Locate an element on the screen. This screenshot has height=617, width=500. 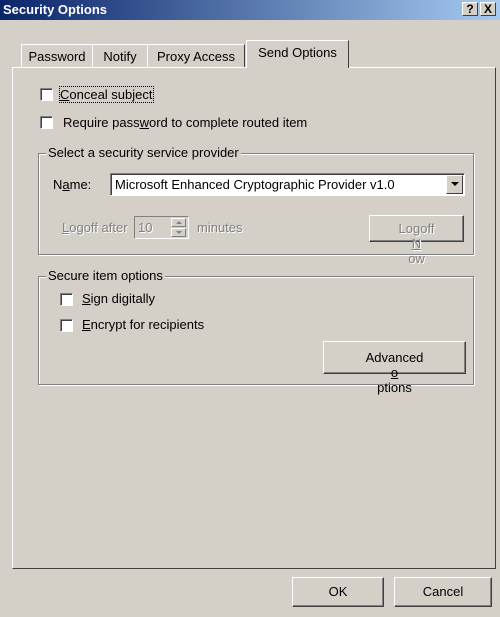
help-icon: ? is located at coordinates (470, 9).